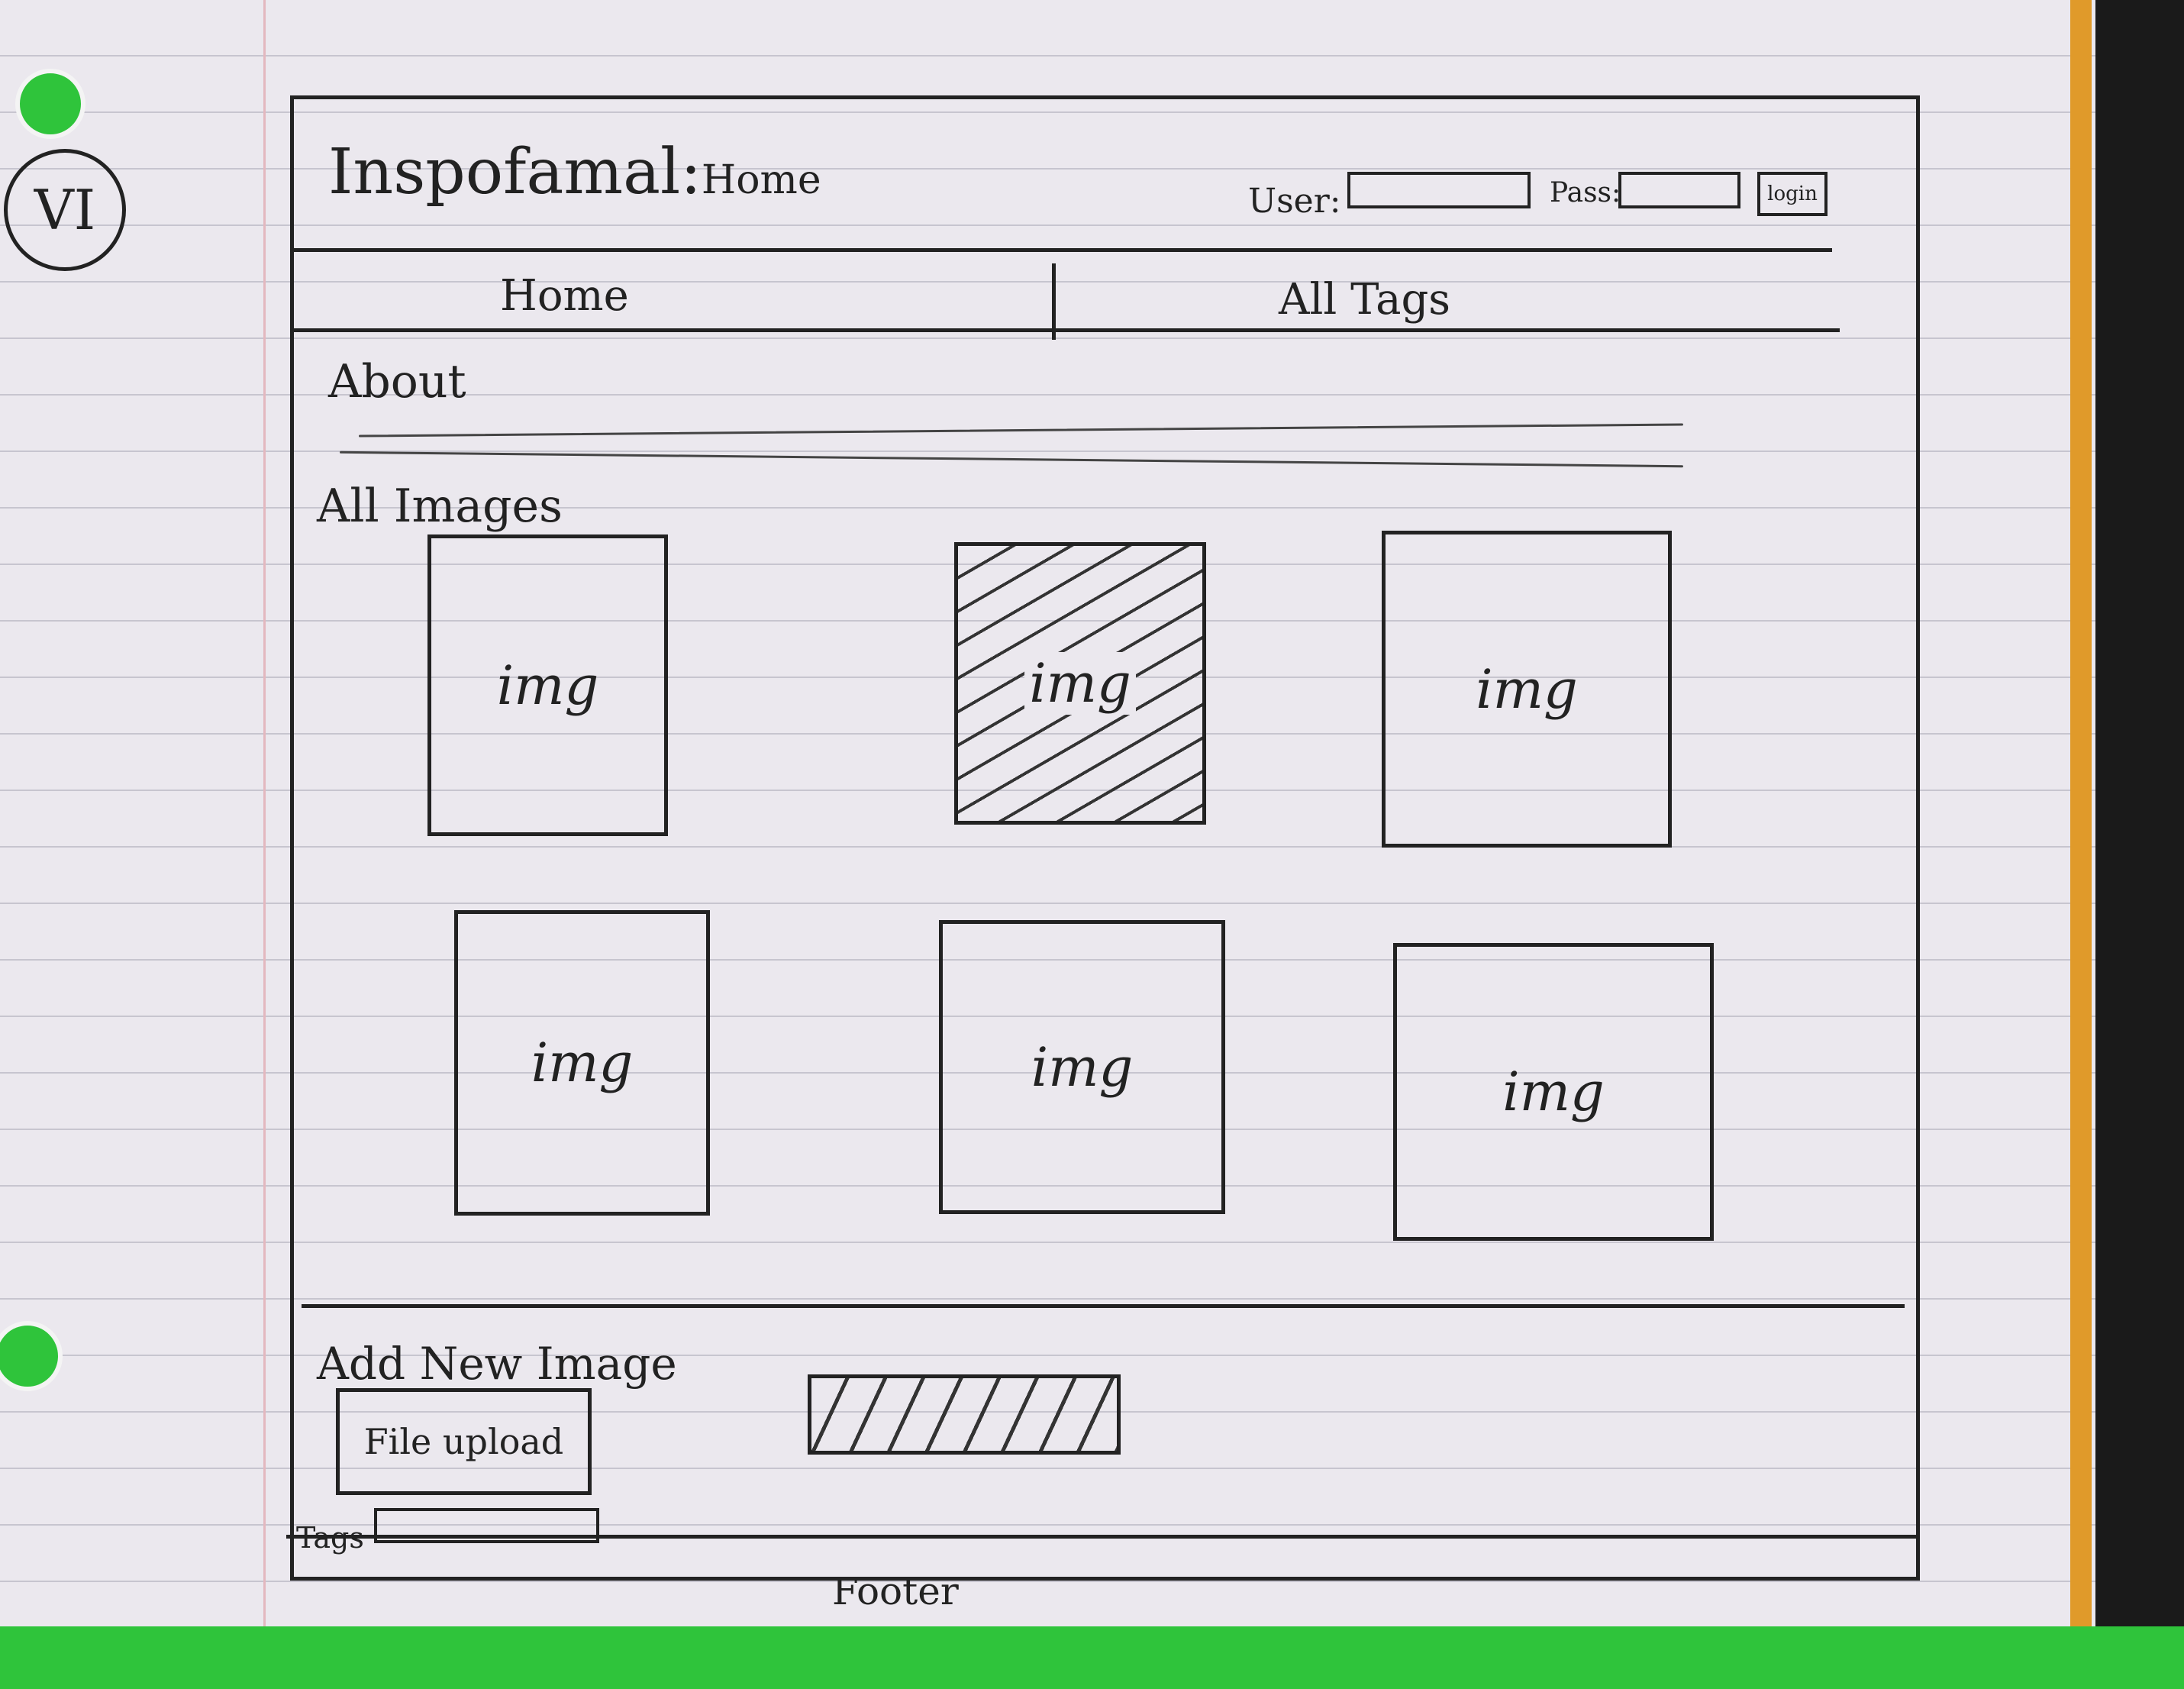  What do you see at coordinates (440, 506) in the screenshot?
I see `all-images-heading: All Images` at bounding box center [440, 506].